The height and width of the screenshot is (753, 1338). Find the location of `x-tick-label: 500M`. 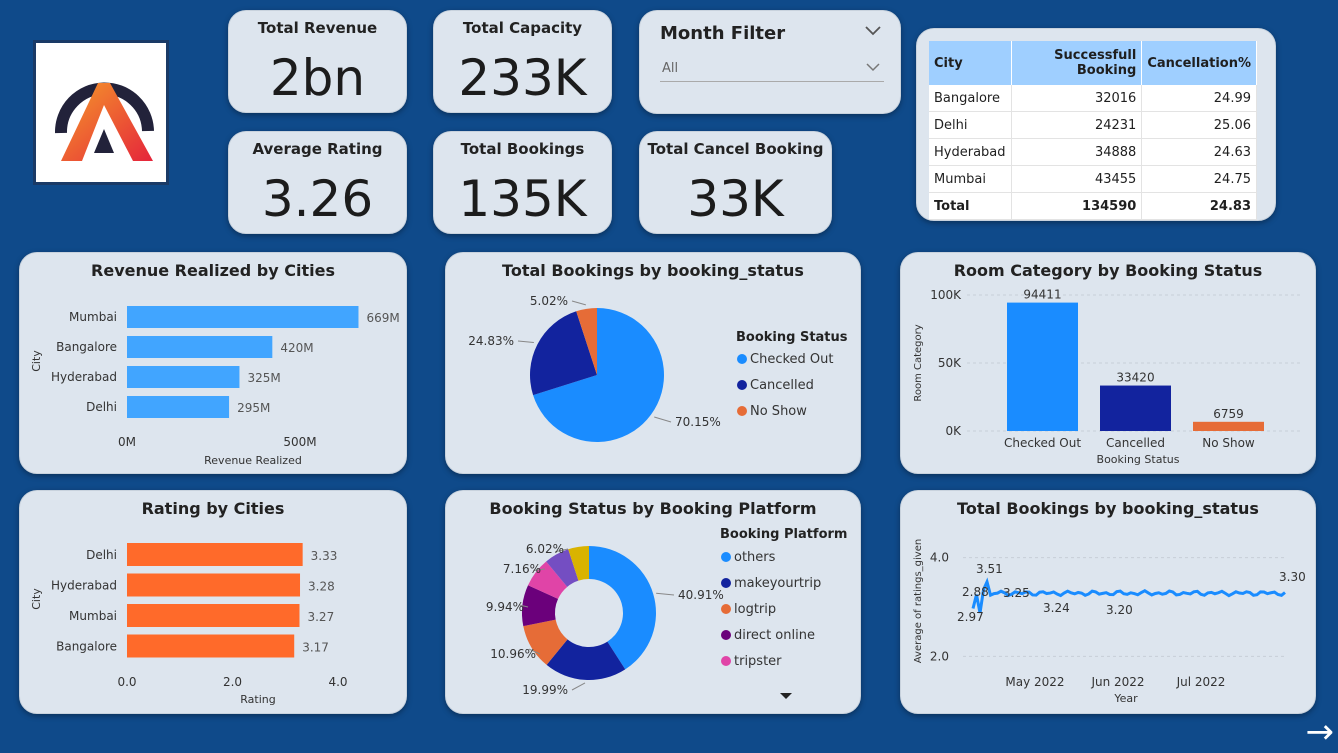

x-tick-label: 500M is located at coordinates (299, 442).